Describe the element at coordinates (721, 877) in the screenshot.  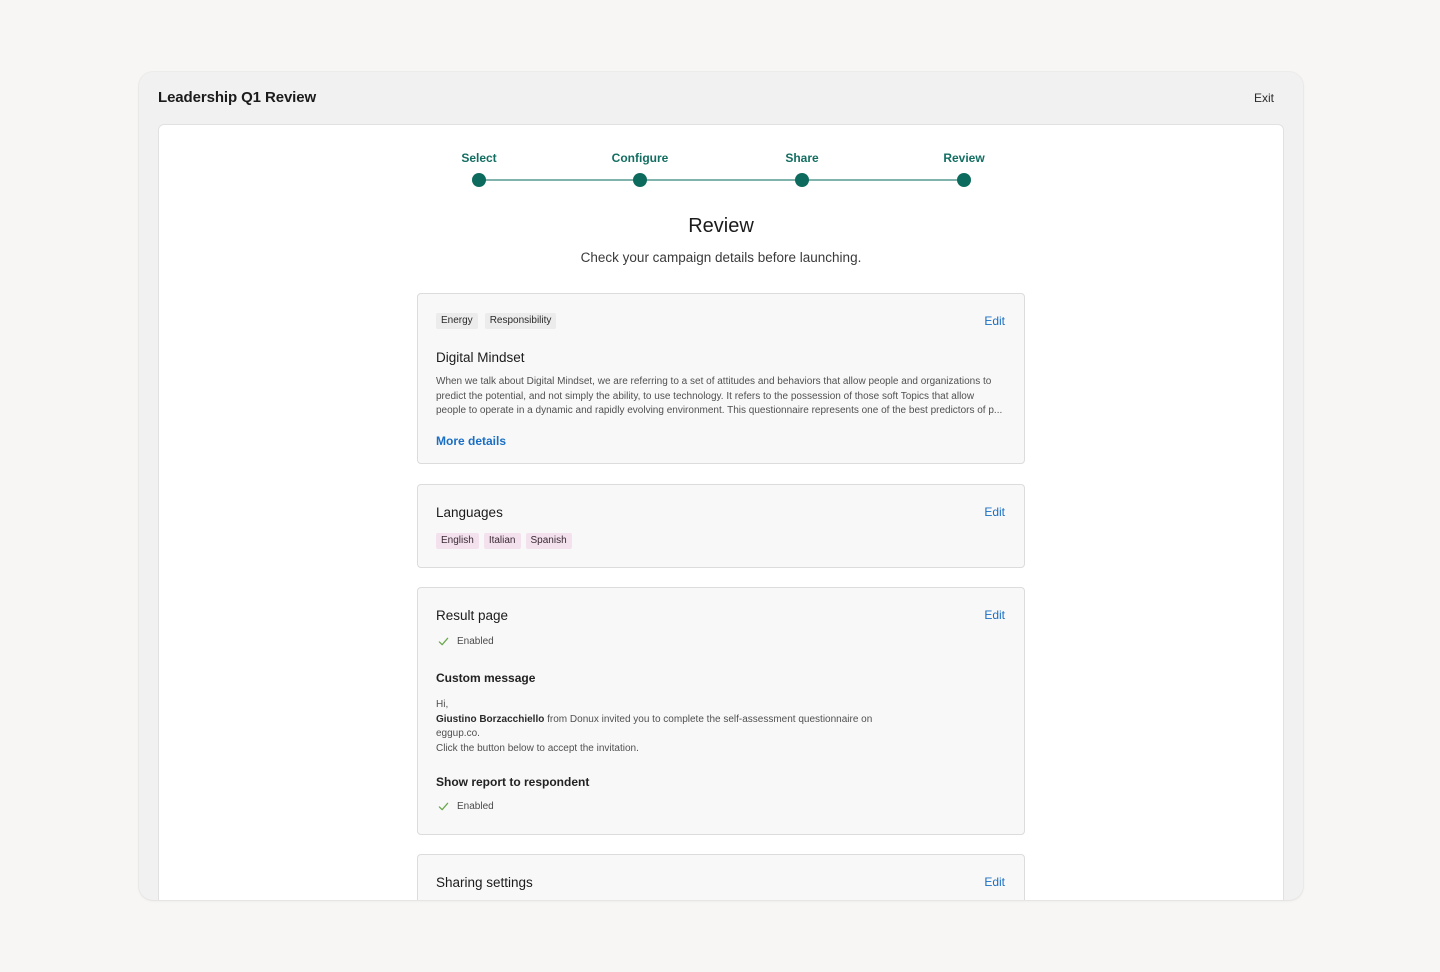
I see `sharing-settings-card: Sharing settings Edit` at that location.